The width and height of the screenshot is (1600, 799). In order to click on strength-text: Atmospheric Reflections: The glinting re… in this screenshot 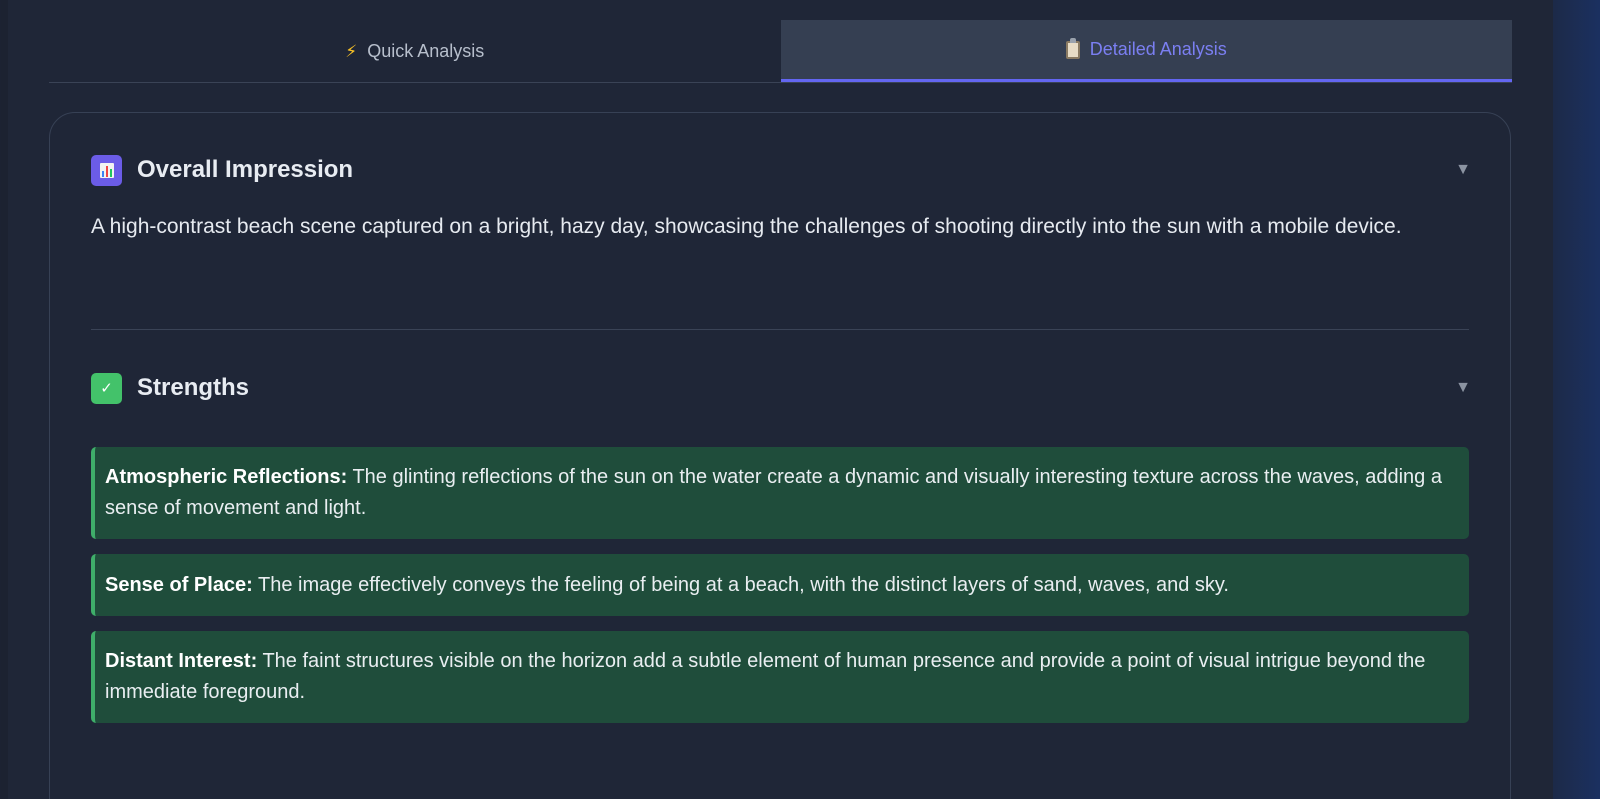, I will do `click(778, 493)`.